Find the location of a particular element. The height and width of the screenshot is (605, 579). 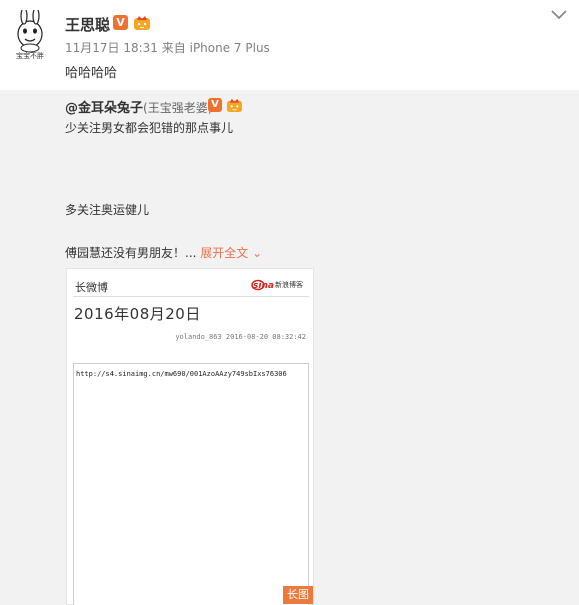

quoted-member-crown-icon is located at coordinates (234, 105).